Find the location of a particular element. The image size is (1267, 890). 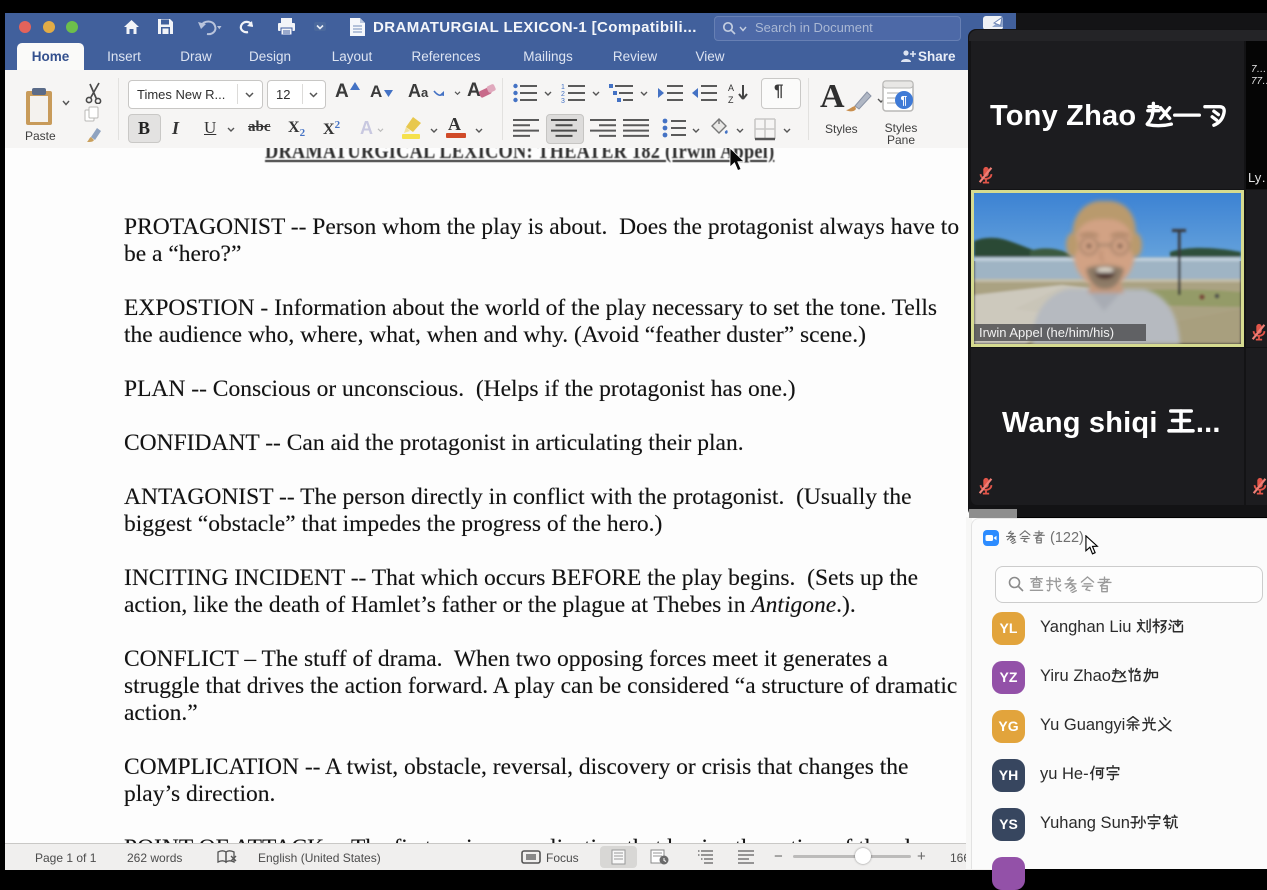

svg-text: A is located at coordinates (731, 88).